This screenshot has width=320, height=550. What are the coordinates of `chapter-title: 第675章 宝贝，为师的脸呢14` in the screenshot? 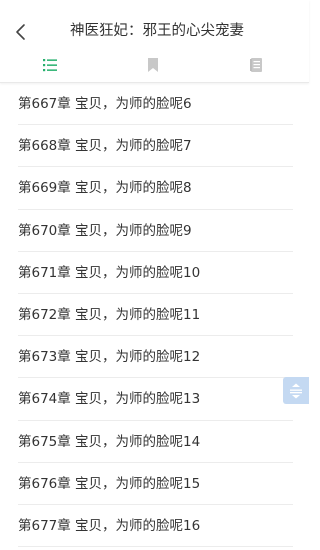 It's located at (109, 441).